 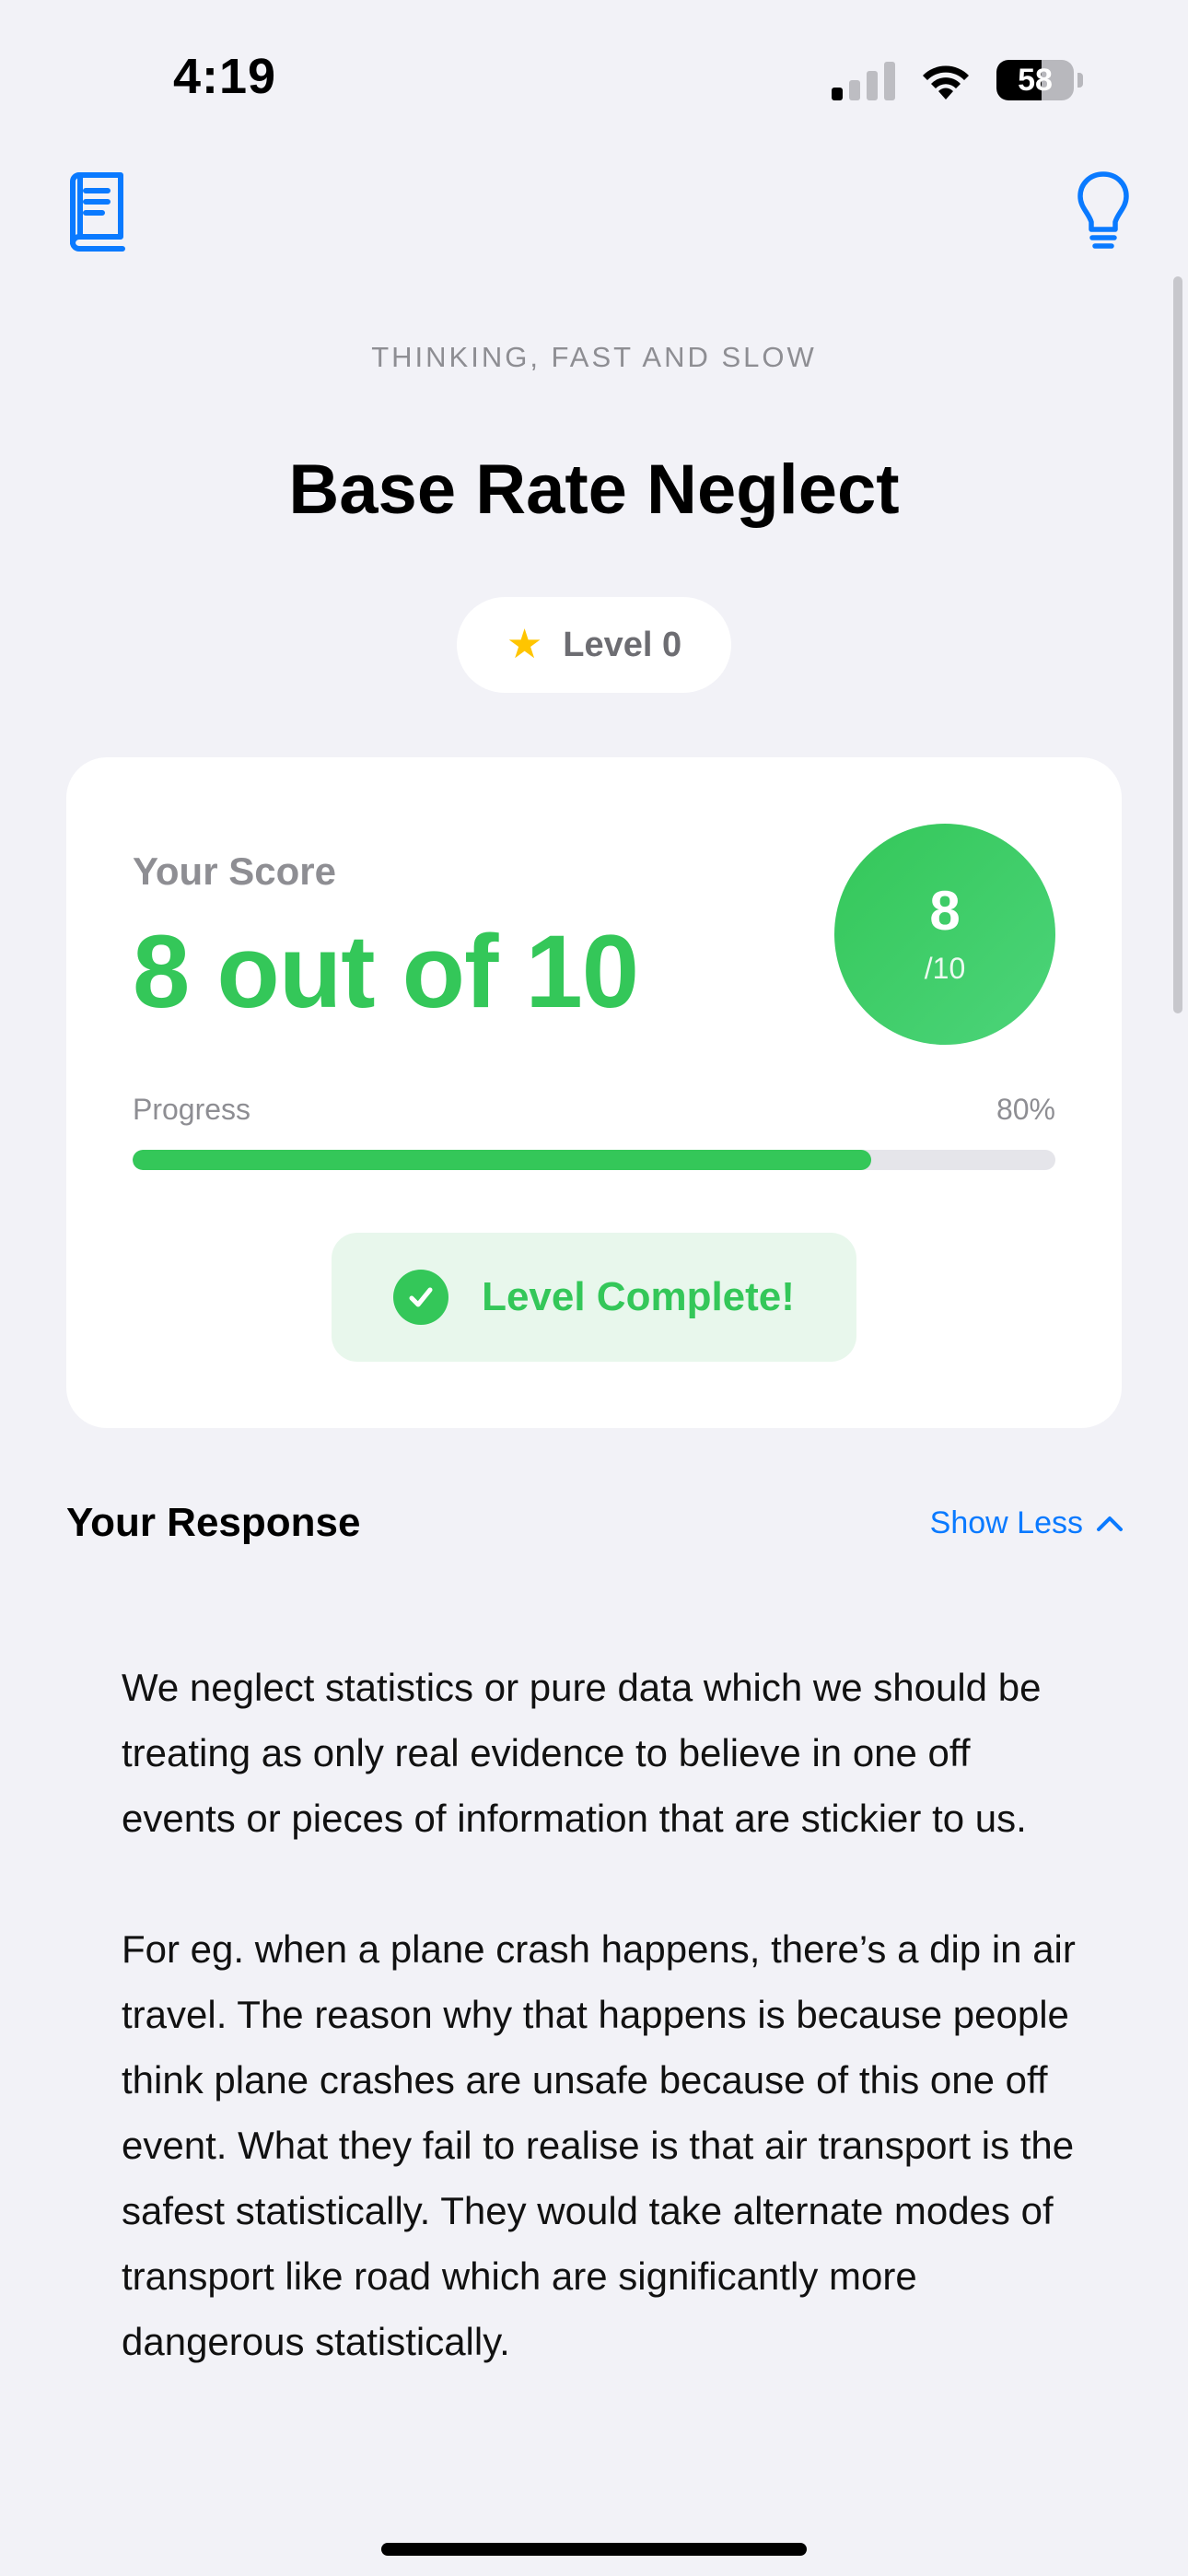 What do you see at coordinates (421, 1297) in the screenshot?
I see `checkmark-circle-icon` at bounding box center [421, 1297].